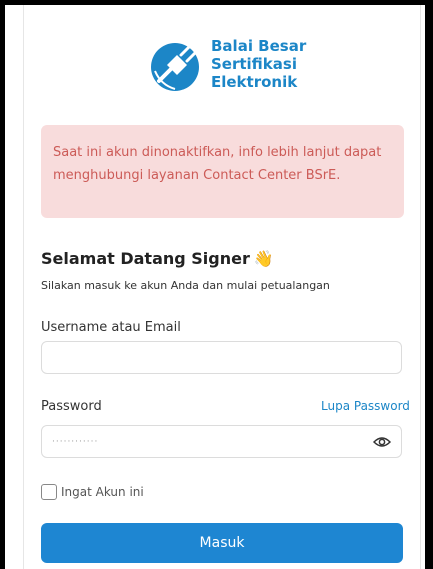  I want to click on password-label: Password, so click(71, 406).